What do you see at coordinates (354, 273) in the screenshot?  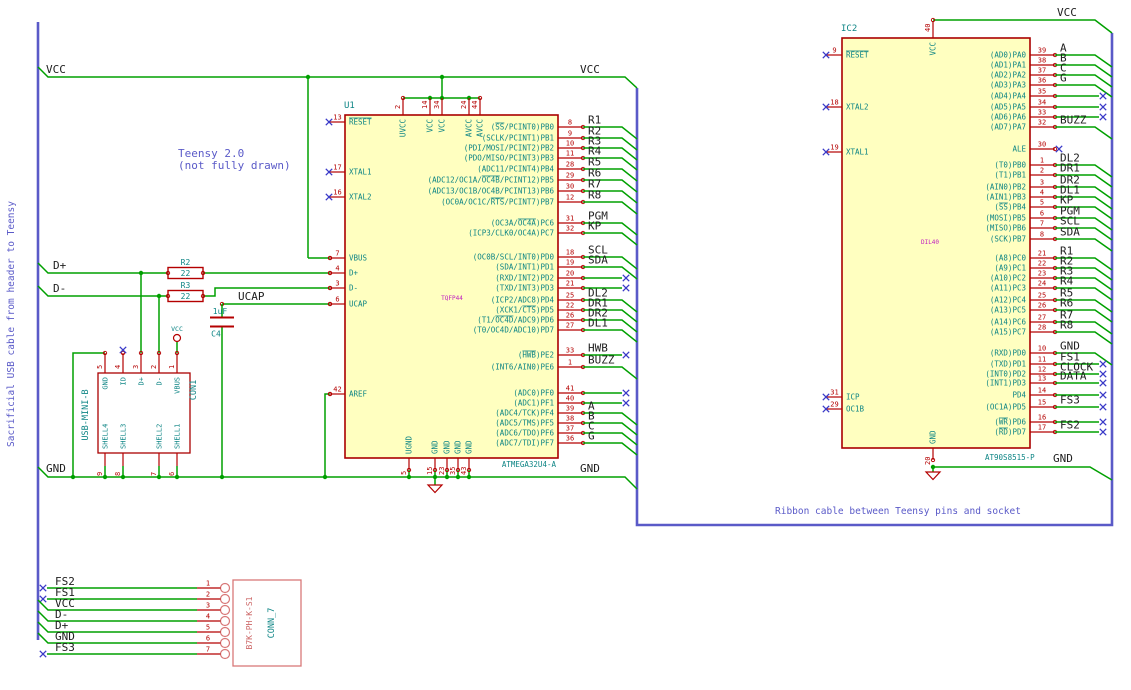 I see `pin-name: D+` at bounding box center [354, 273].